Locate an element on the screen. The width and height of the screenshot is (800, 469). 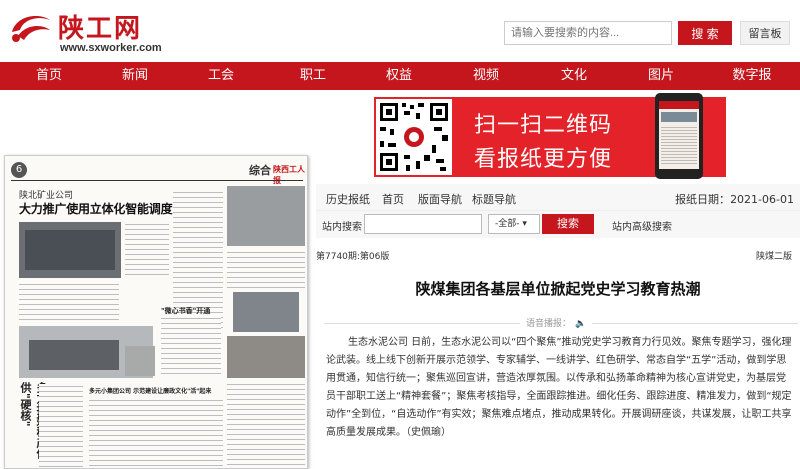
chevron-down-icon: ▾ is located at coordinates (524, 224).